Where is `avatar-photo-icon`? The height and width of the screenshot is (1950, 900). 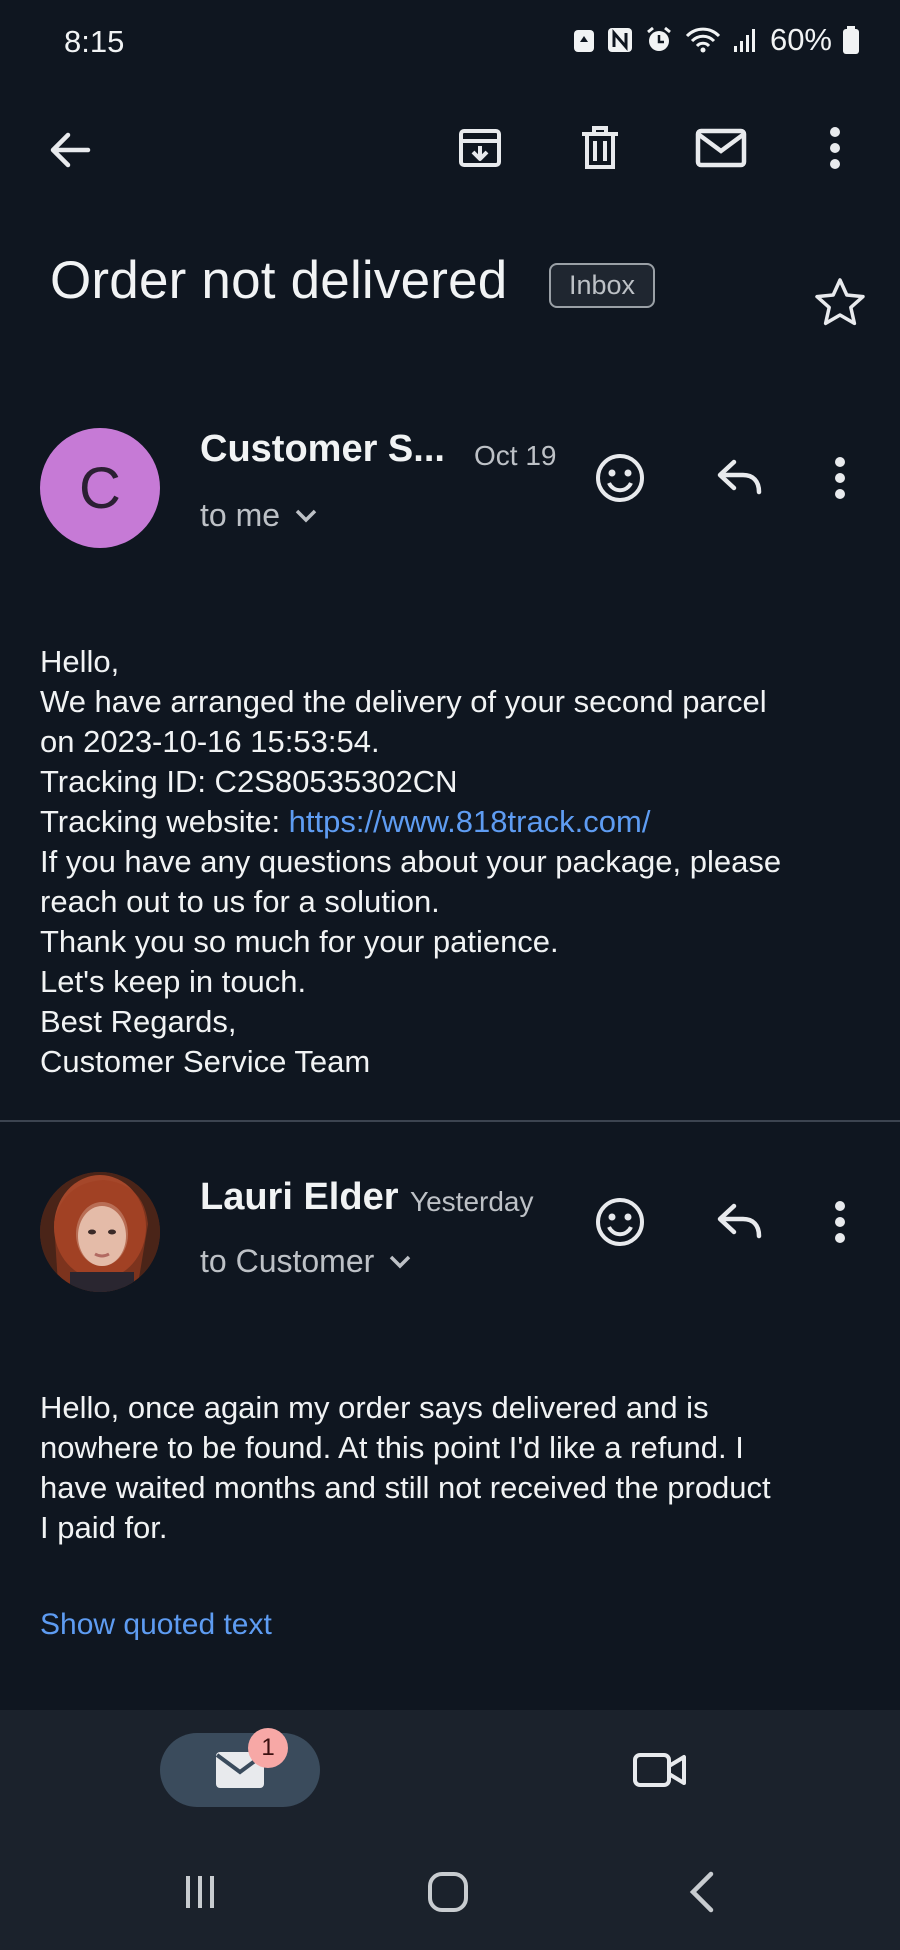
avatar-photo-icon is located at coordinates (100, 1232).